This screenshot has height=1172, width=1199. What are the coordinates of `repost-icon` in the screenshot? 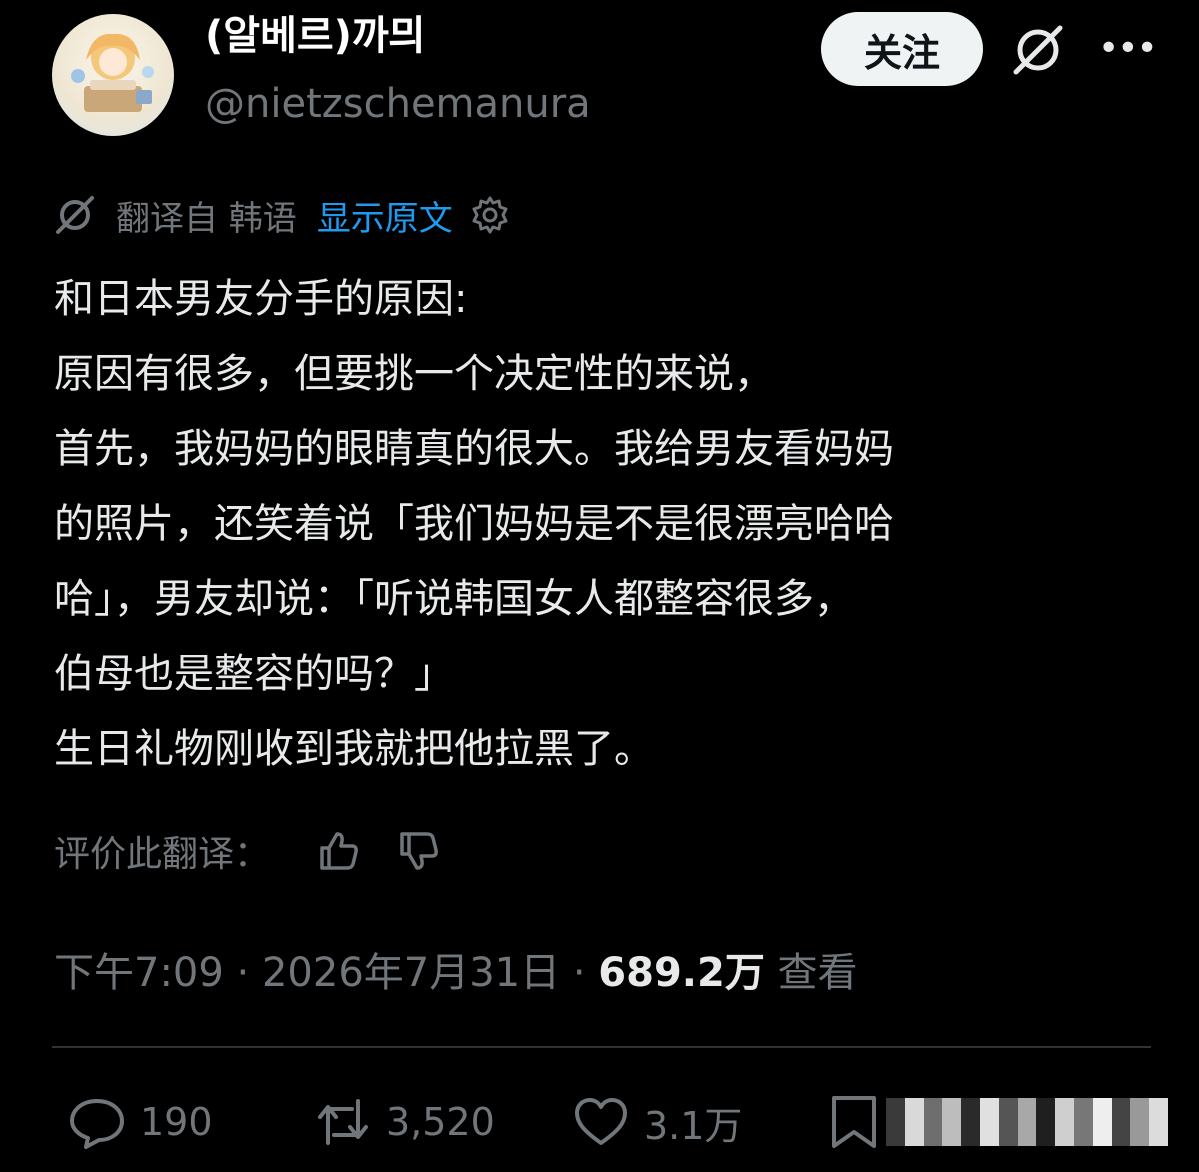 It's located at (343, 1122).